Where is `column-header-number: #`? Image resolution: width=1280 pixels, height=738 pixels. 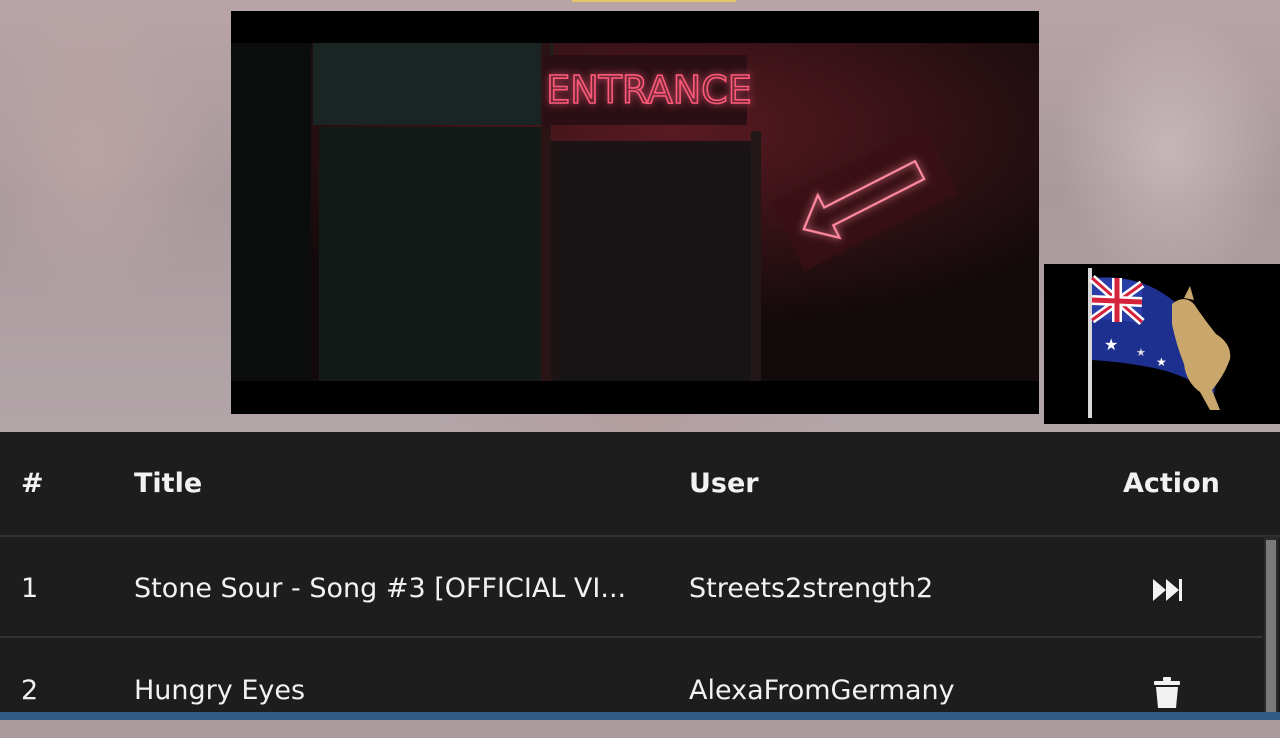 column-header-number: # is located at coordinates (32, 483).